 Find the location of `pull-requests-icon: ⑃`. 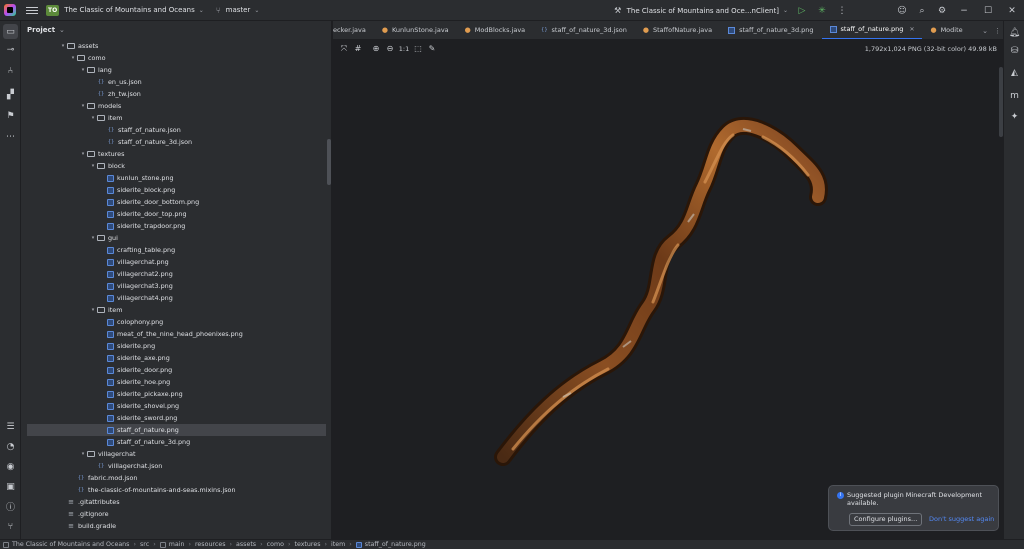

pull-requests-icon: ⑃ is located at coordinates (10, 70).